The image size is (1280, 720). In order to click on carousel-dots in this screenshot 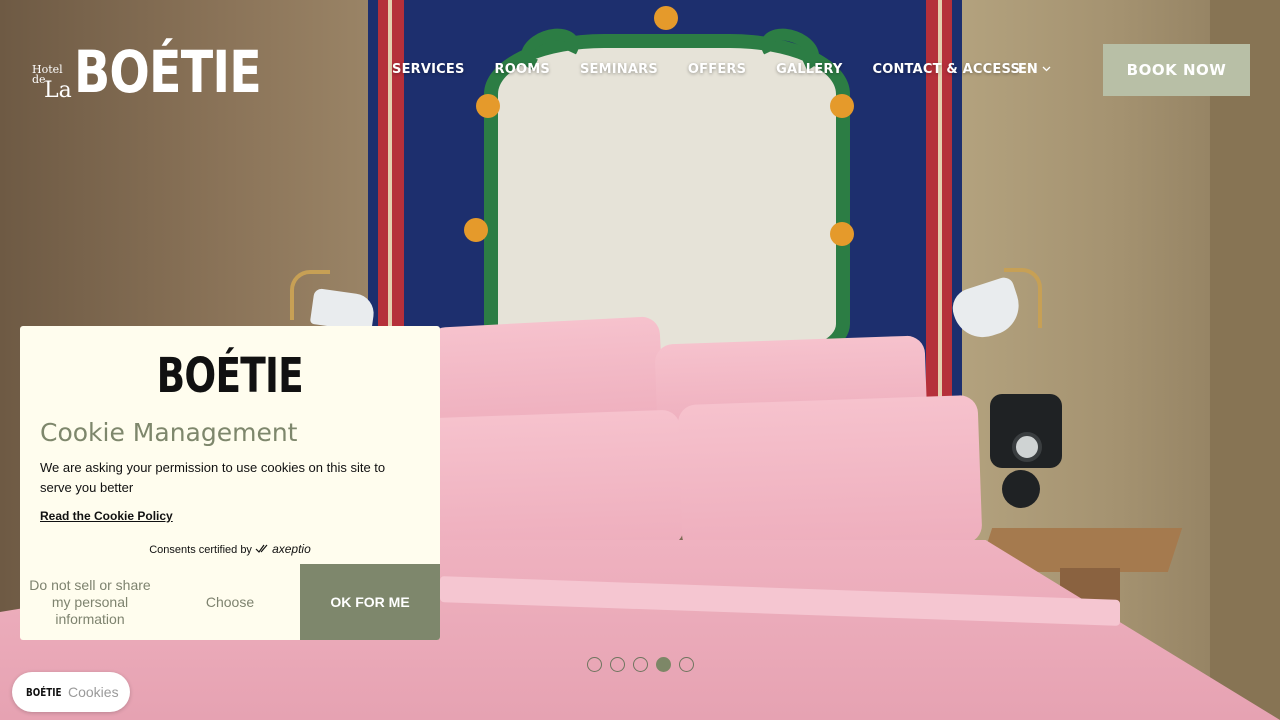, I will do `click(640, 664)`.